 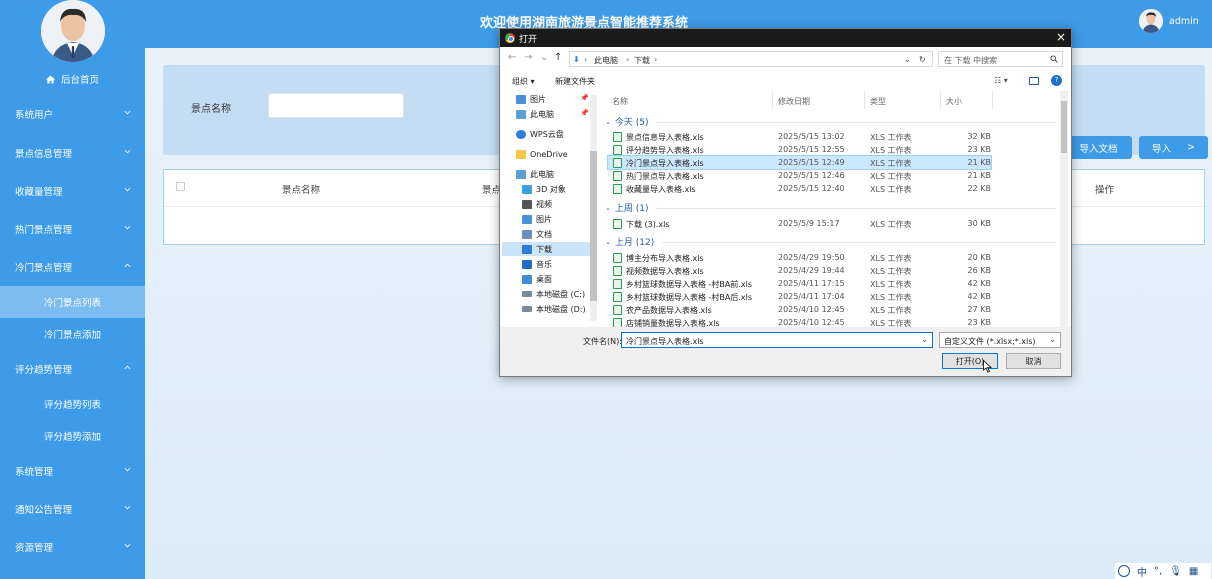 I want to click on tree-item: WPS云盘, so click(x=540, y=134).